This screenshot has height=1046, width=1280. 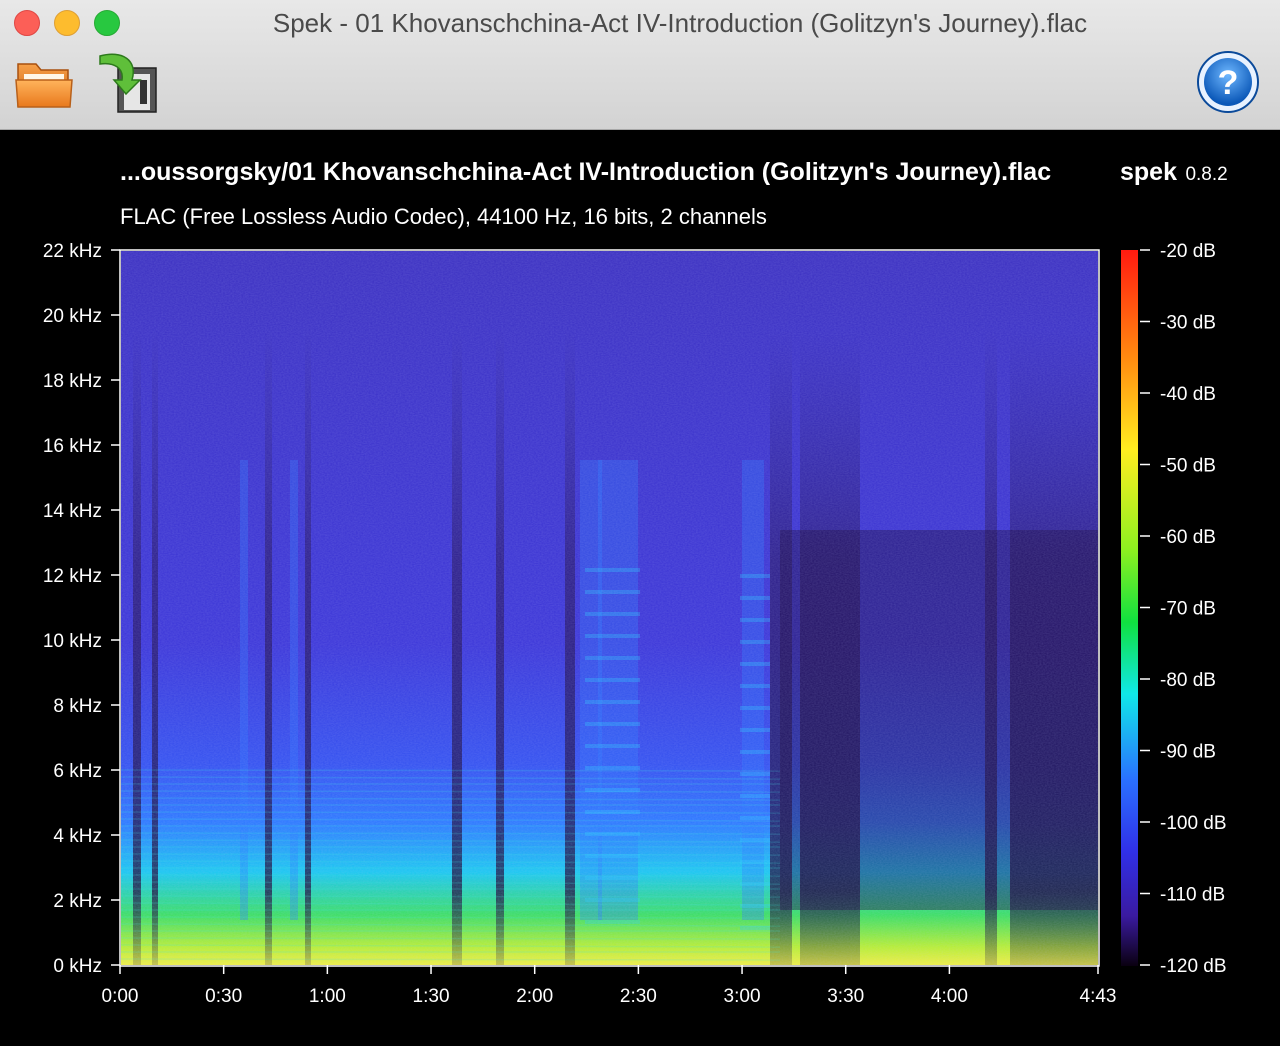 I want to click on y-tick-label: 0 kHz, so click(x=77, y=966).